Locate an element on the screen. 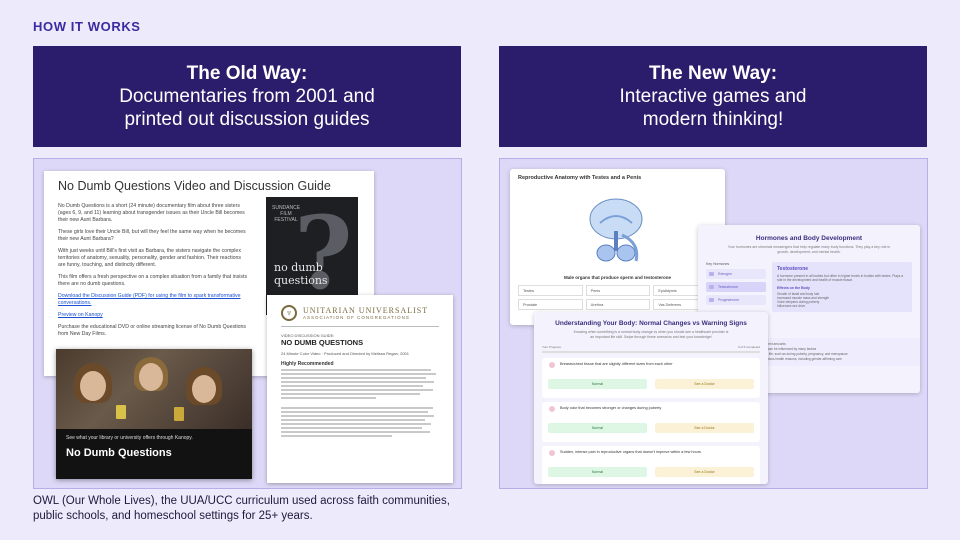 The height and width of the screenshot is (540, 960). answer-option: Prostate is located at coordinates (550, 304).